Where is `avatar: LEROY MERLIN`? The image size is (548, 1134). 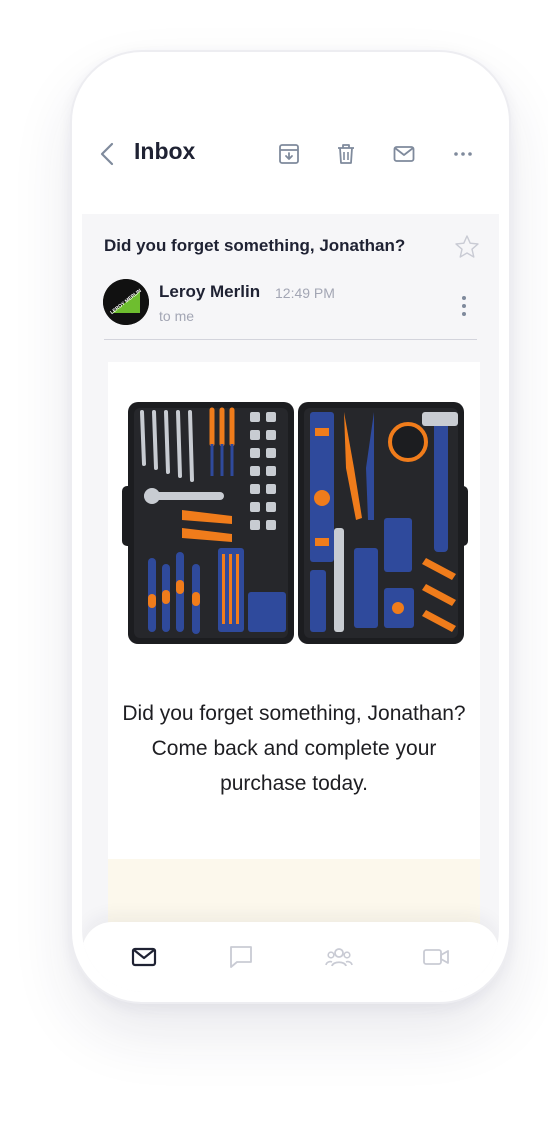
avatar: LEROY MERLIN is located at coordinates (126, 302).